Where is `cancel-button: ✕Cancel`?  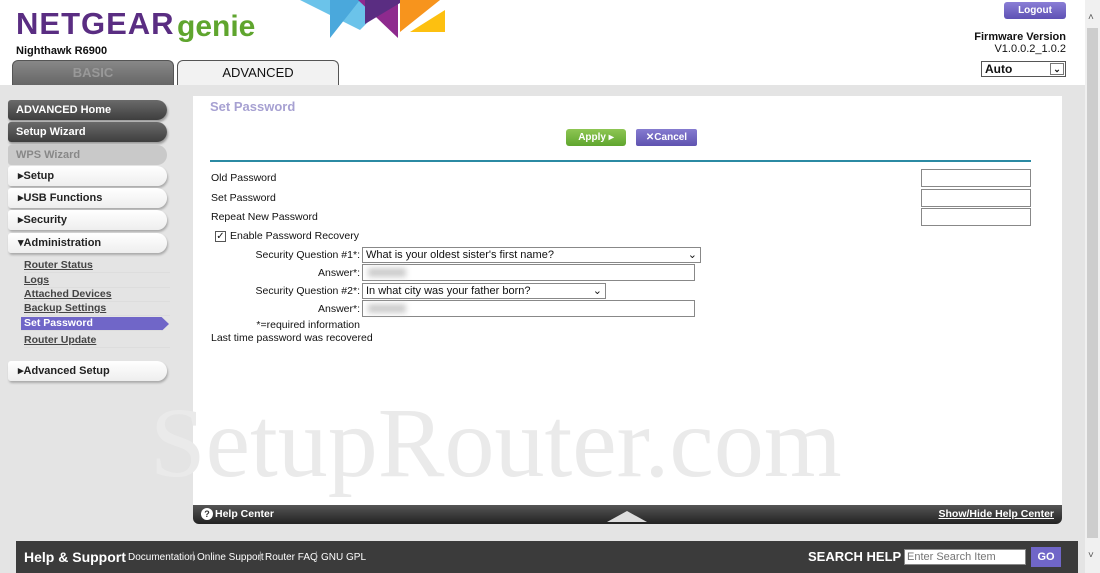 cancel-button: ✕Cancel is located at coordinates (666, 137).